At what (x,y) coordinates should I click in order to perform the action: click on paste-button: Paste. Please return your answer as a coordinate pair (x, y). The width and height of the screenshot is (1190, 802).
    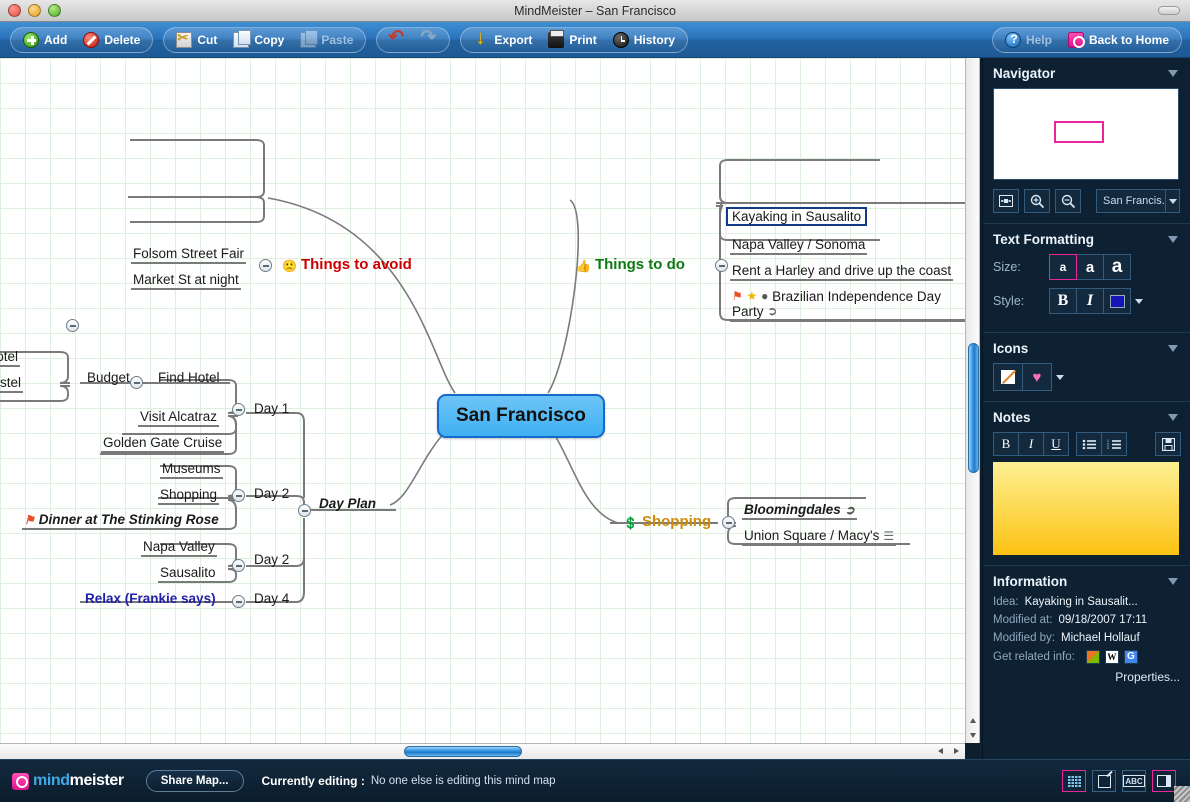
    Looking at the image, I should click on (326, 40).